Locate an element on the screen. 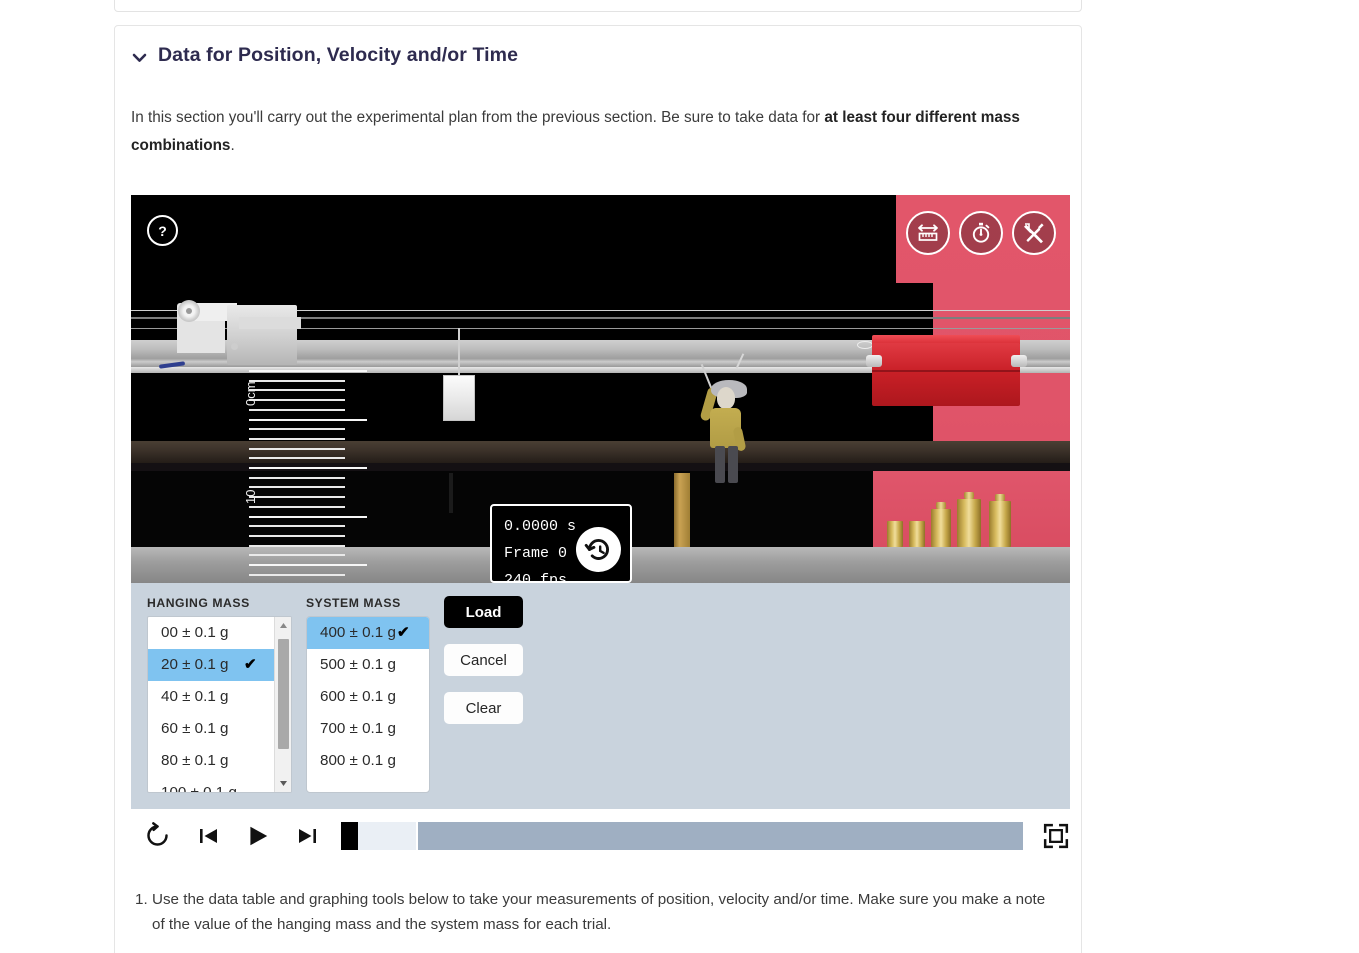  tools-wrench-icon is located at coordinates (1034, 233).